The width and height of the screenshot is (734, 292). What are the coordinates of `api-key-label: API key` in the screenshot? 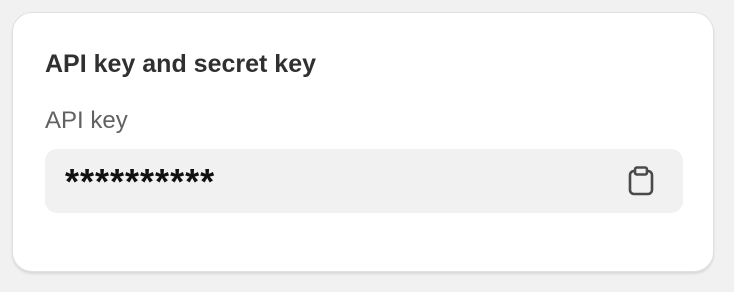 It's located at (86, 120).